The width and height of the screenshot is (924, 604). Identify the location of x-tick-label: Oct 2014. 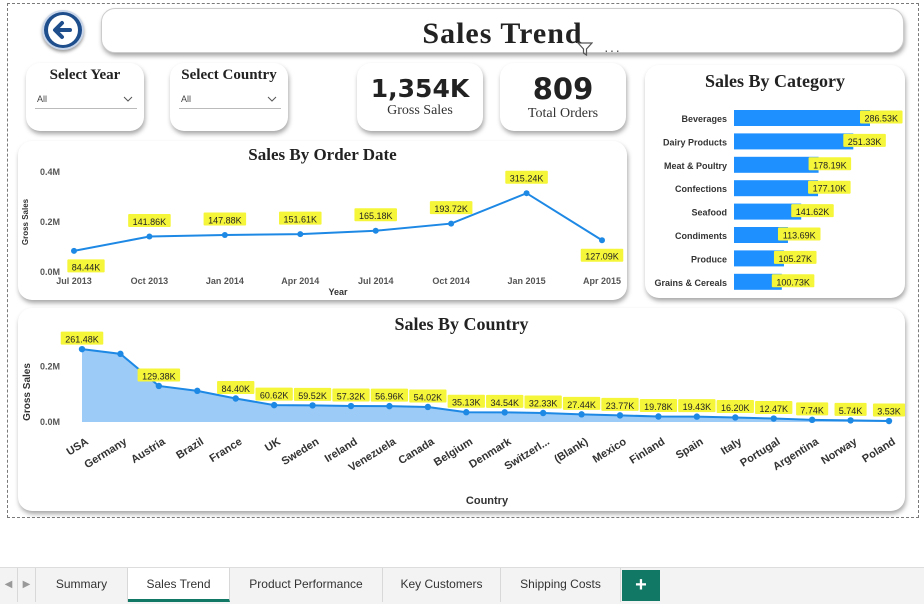
(451, 281).